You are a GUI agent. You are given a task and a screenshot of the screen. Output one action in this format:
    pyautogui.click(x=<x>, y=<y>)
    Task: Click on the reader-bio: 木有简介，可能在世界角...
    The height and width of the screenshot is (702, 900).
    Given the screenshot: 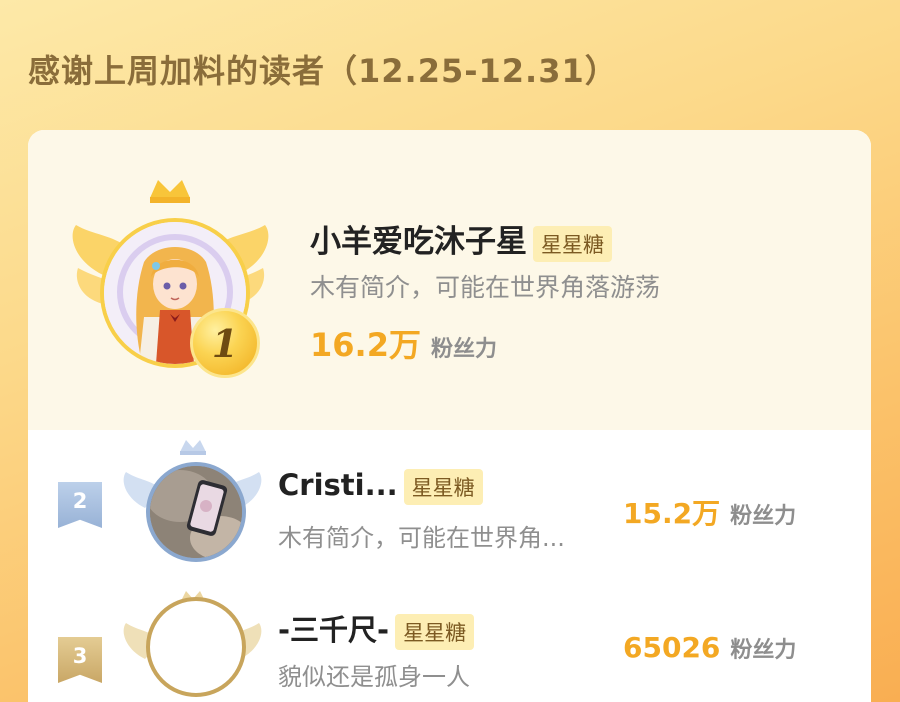 What is the action you would take?
    pyautogui.click(x=421, y=538)
    